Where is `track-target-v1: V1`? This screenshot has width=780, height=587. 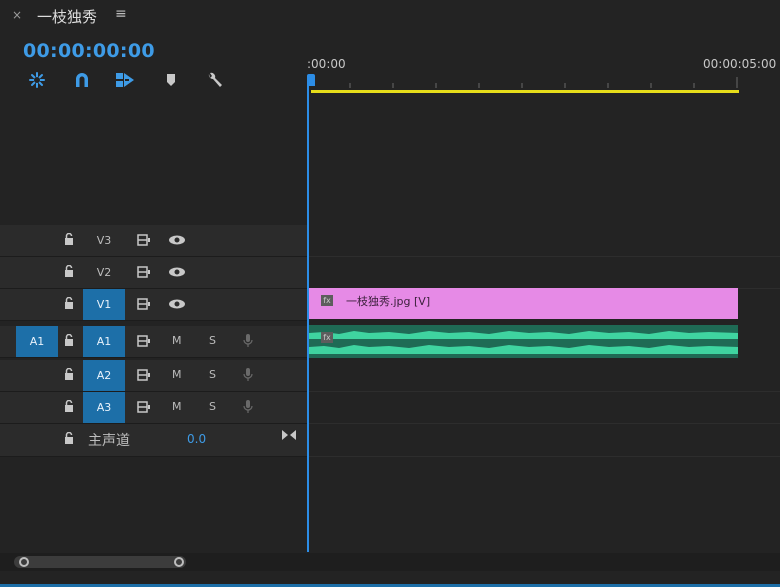 track-target-v1: V1 is located at coordinates (104, 304).